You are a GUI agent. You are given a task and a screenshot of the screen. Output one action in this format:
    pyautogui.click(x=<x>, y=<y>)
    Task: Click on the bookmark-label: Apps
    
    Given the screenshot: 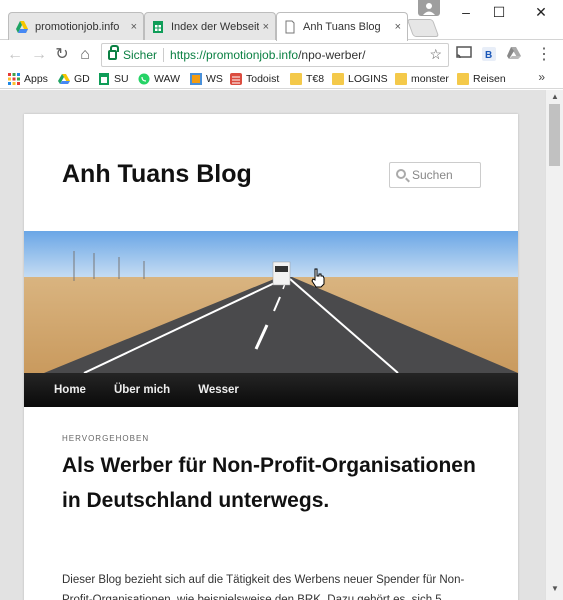 What is the action you would take?
    pyautogui.click(x=36, y=79)
    